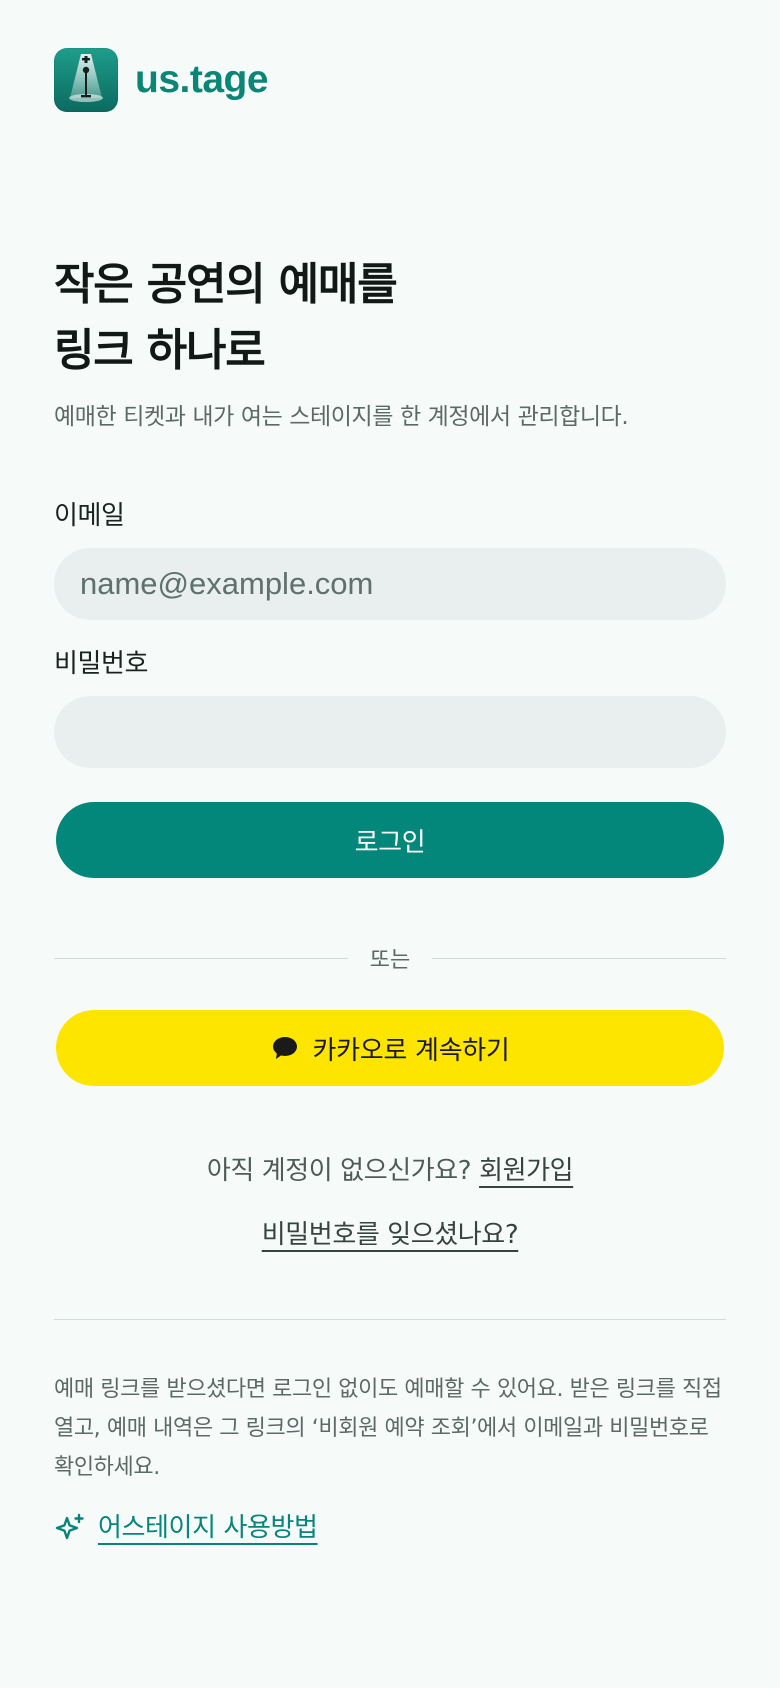  Describe the element at coordinates (70, 1528) in the screenshot. I see `sparkle-icon` at that location.